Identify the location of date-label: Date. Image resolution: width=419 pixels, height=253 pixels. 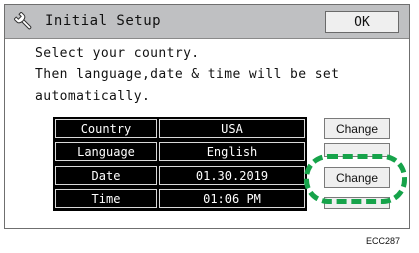
(106, 175).